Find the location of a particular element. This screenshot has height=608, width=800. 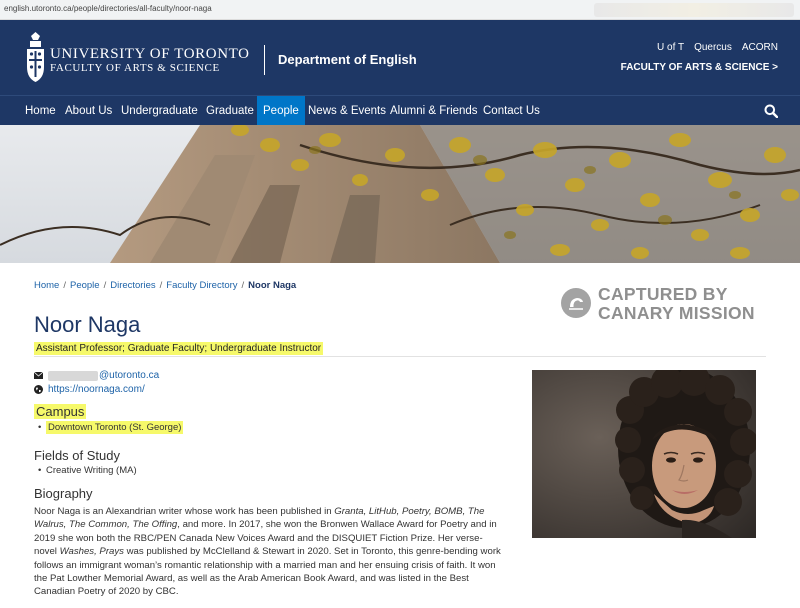

utility-links: U of T Quercus ACORN is located at coordinates (717, 47).